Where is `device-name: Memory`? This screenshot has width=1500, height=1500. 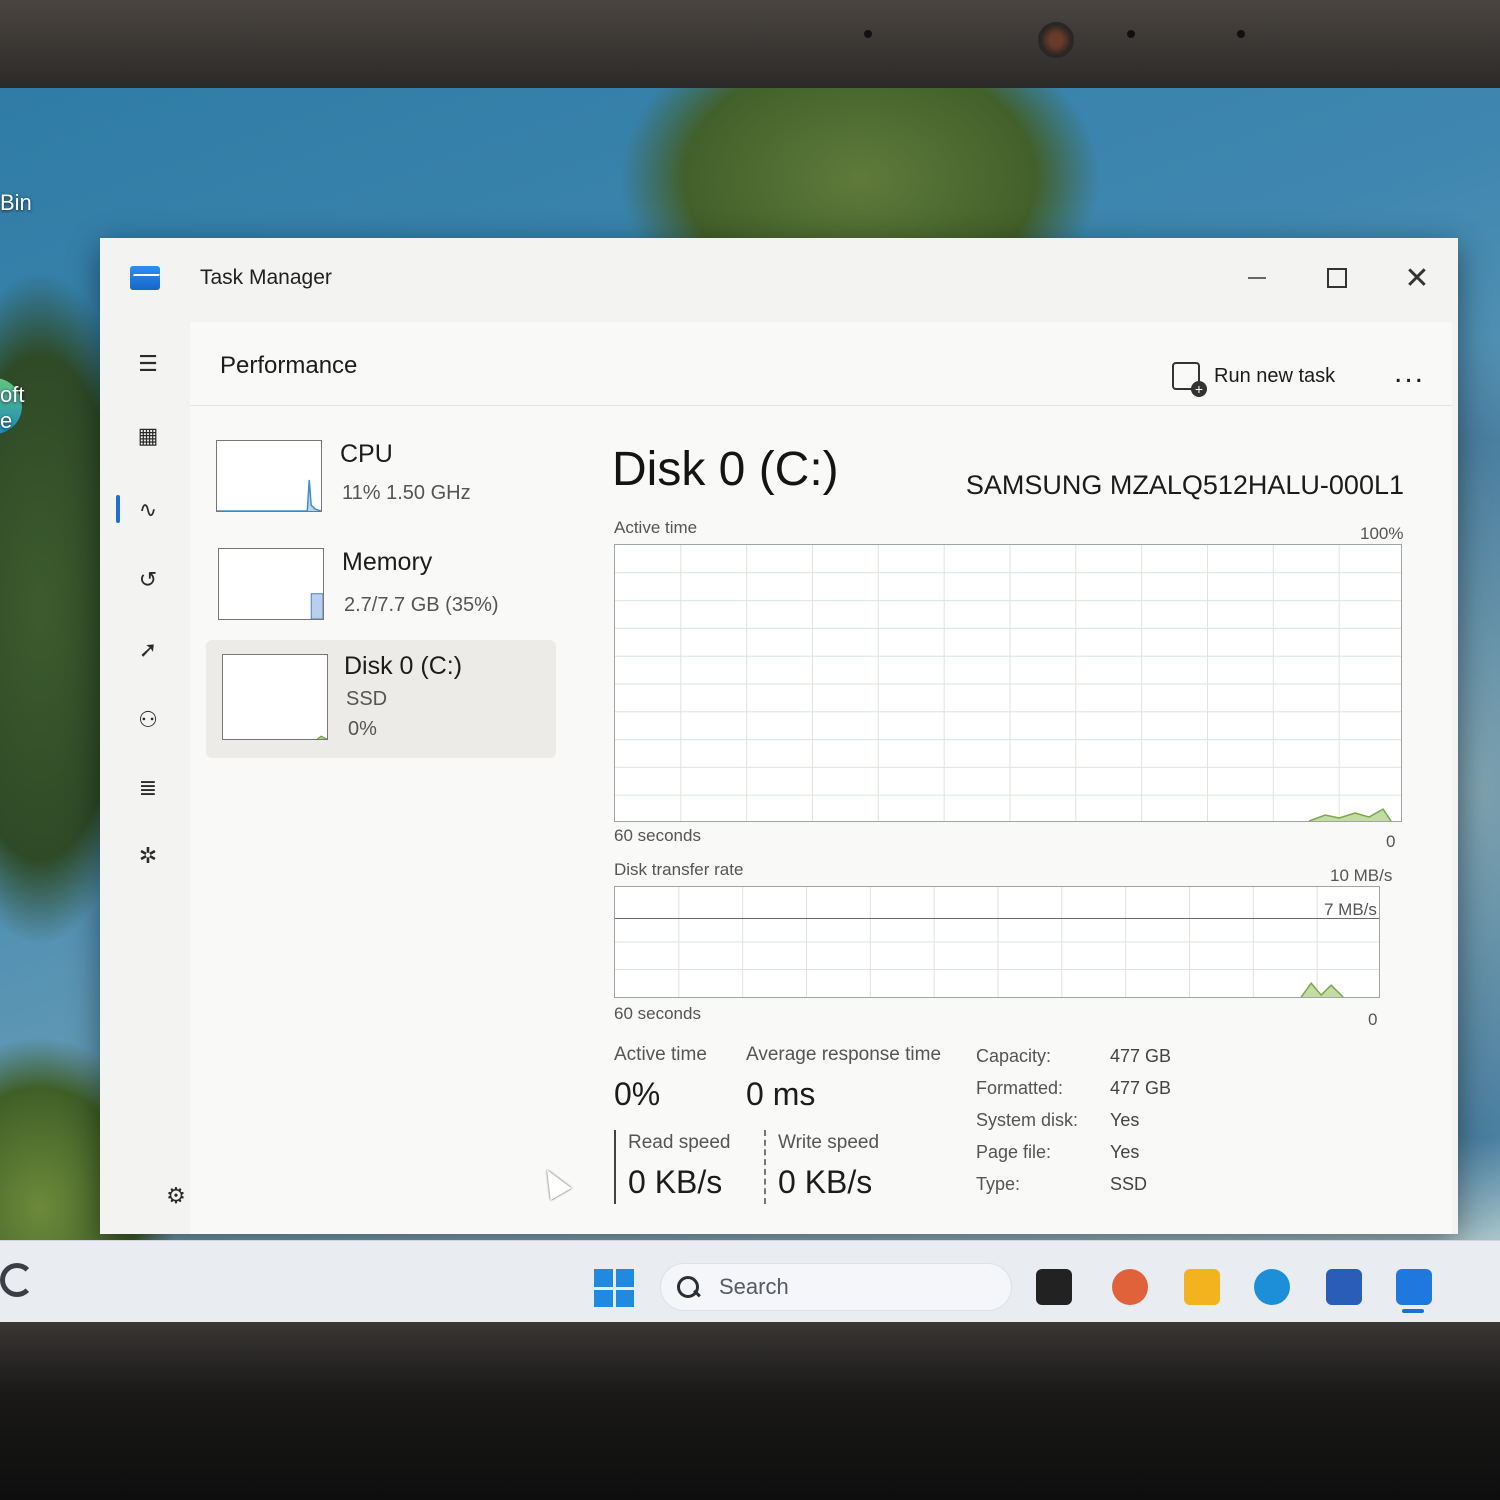
device-name: Memory is located at coordinates (387, 562).